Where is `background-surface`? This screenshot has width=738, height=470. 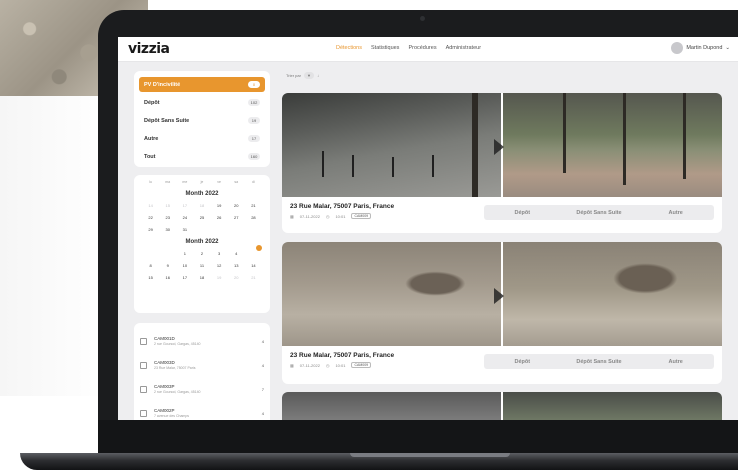 background-surface is located at coordinates (55, 246).